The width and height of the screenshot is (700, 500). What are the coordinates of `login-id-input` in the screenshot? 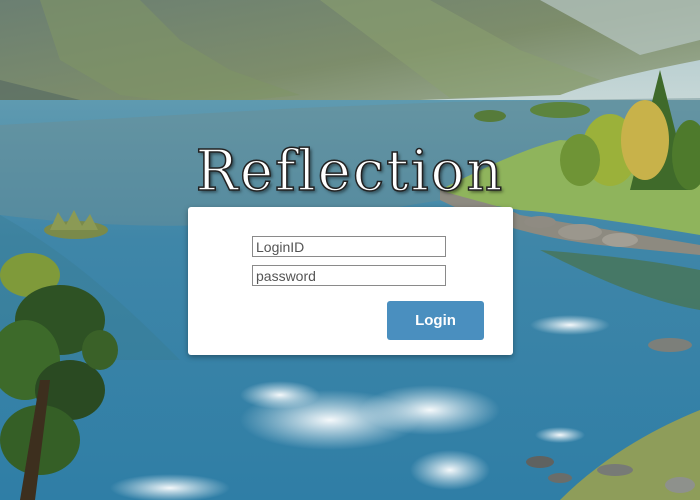 It's located at (349, 246).